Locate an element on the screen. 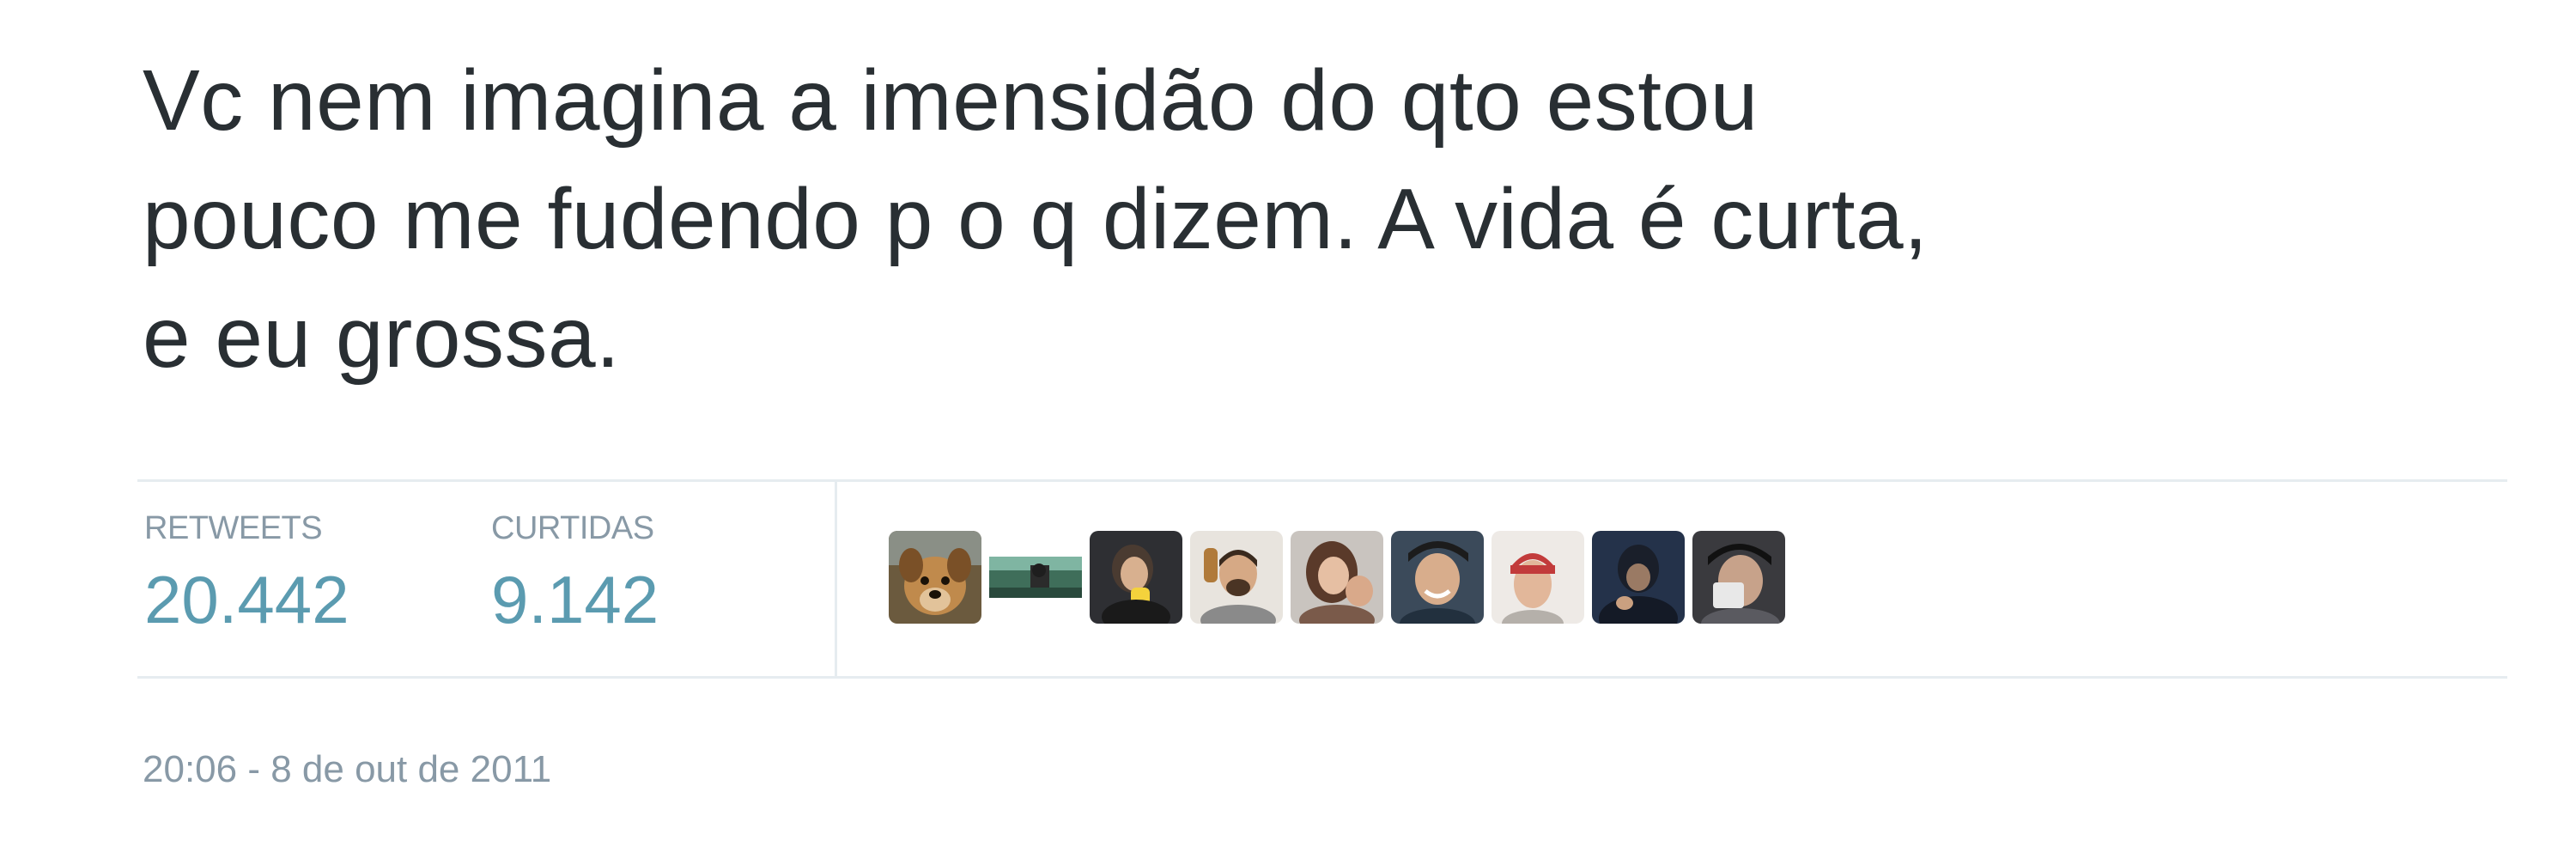  stats-divider is located at coordinates (836, 579).